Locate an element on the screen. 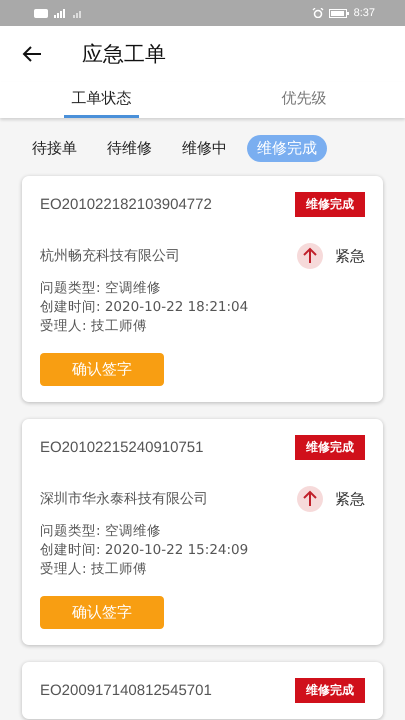 This screenshot has height=720, width=405. tab: 优先级 is located at coordinates (303, 100).